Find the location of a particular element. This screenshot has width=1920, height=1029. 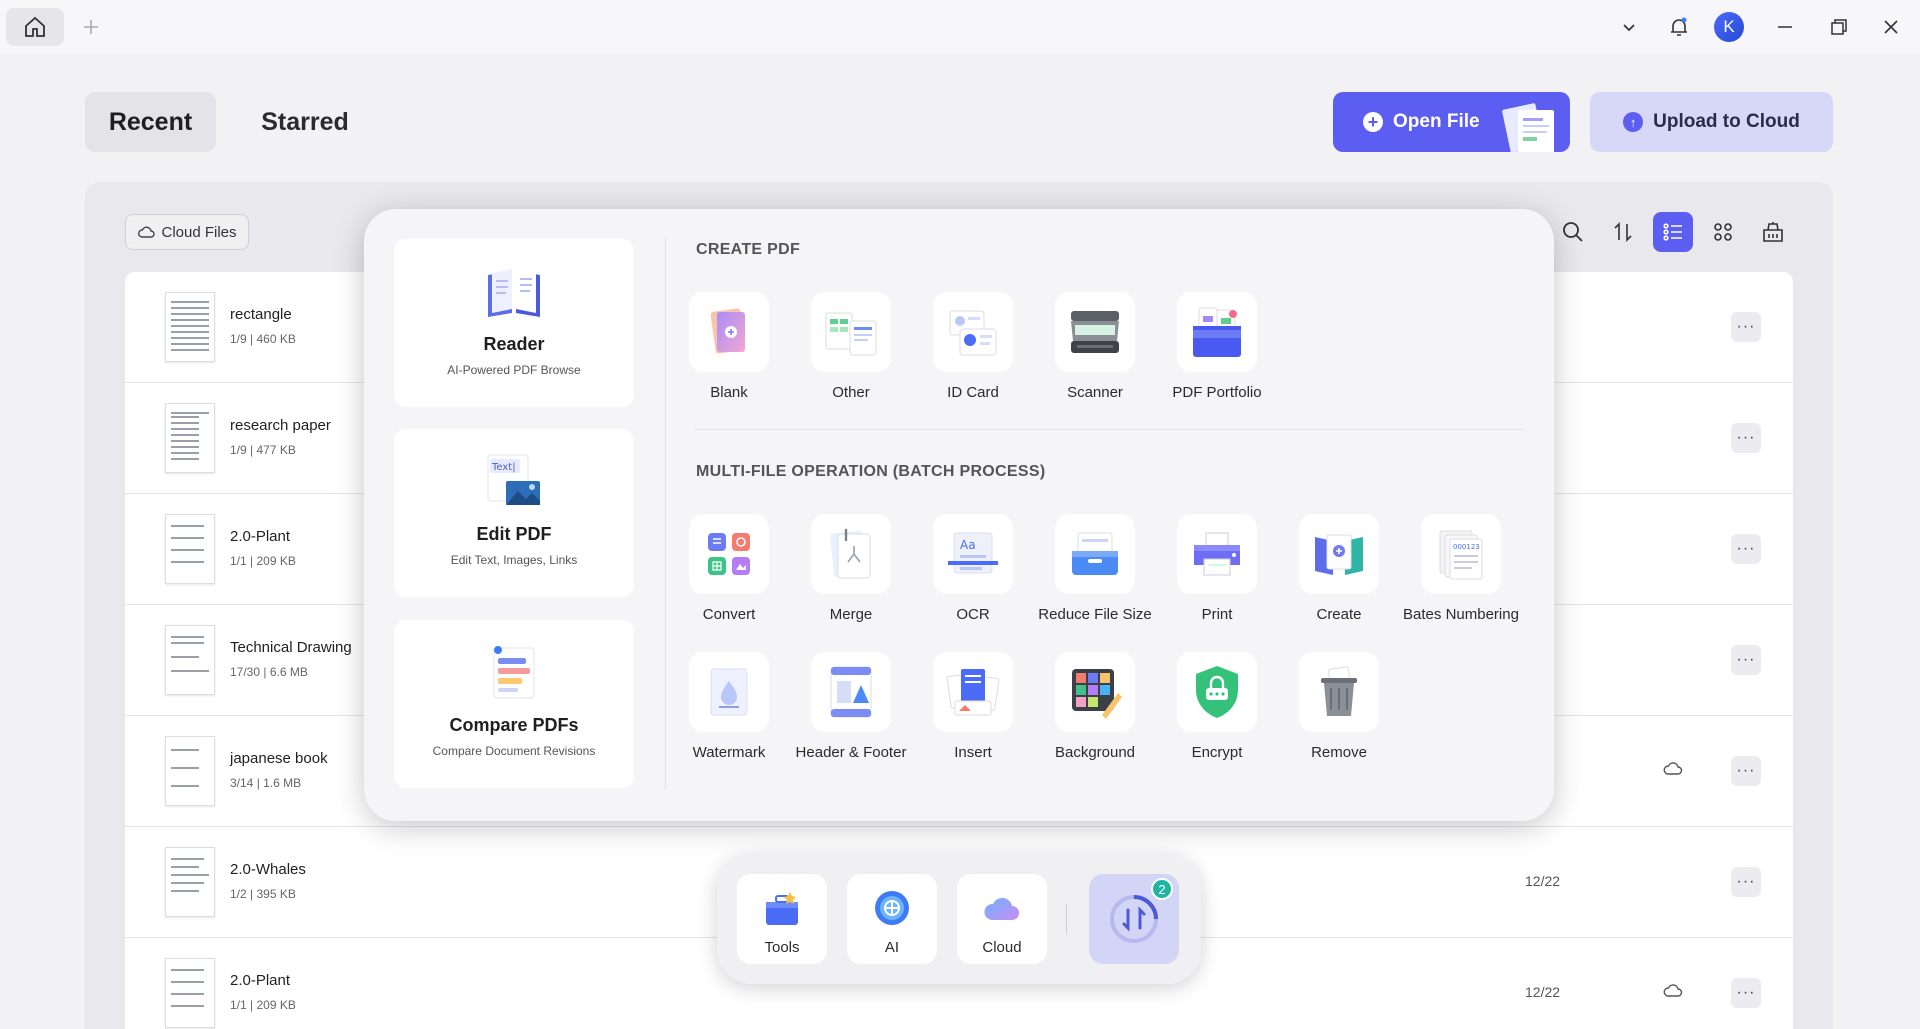

tool-label: Other is located at coordinates (851, 392).